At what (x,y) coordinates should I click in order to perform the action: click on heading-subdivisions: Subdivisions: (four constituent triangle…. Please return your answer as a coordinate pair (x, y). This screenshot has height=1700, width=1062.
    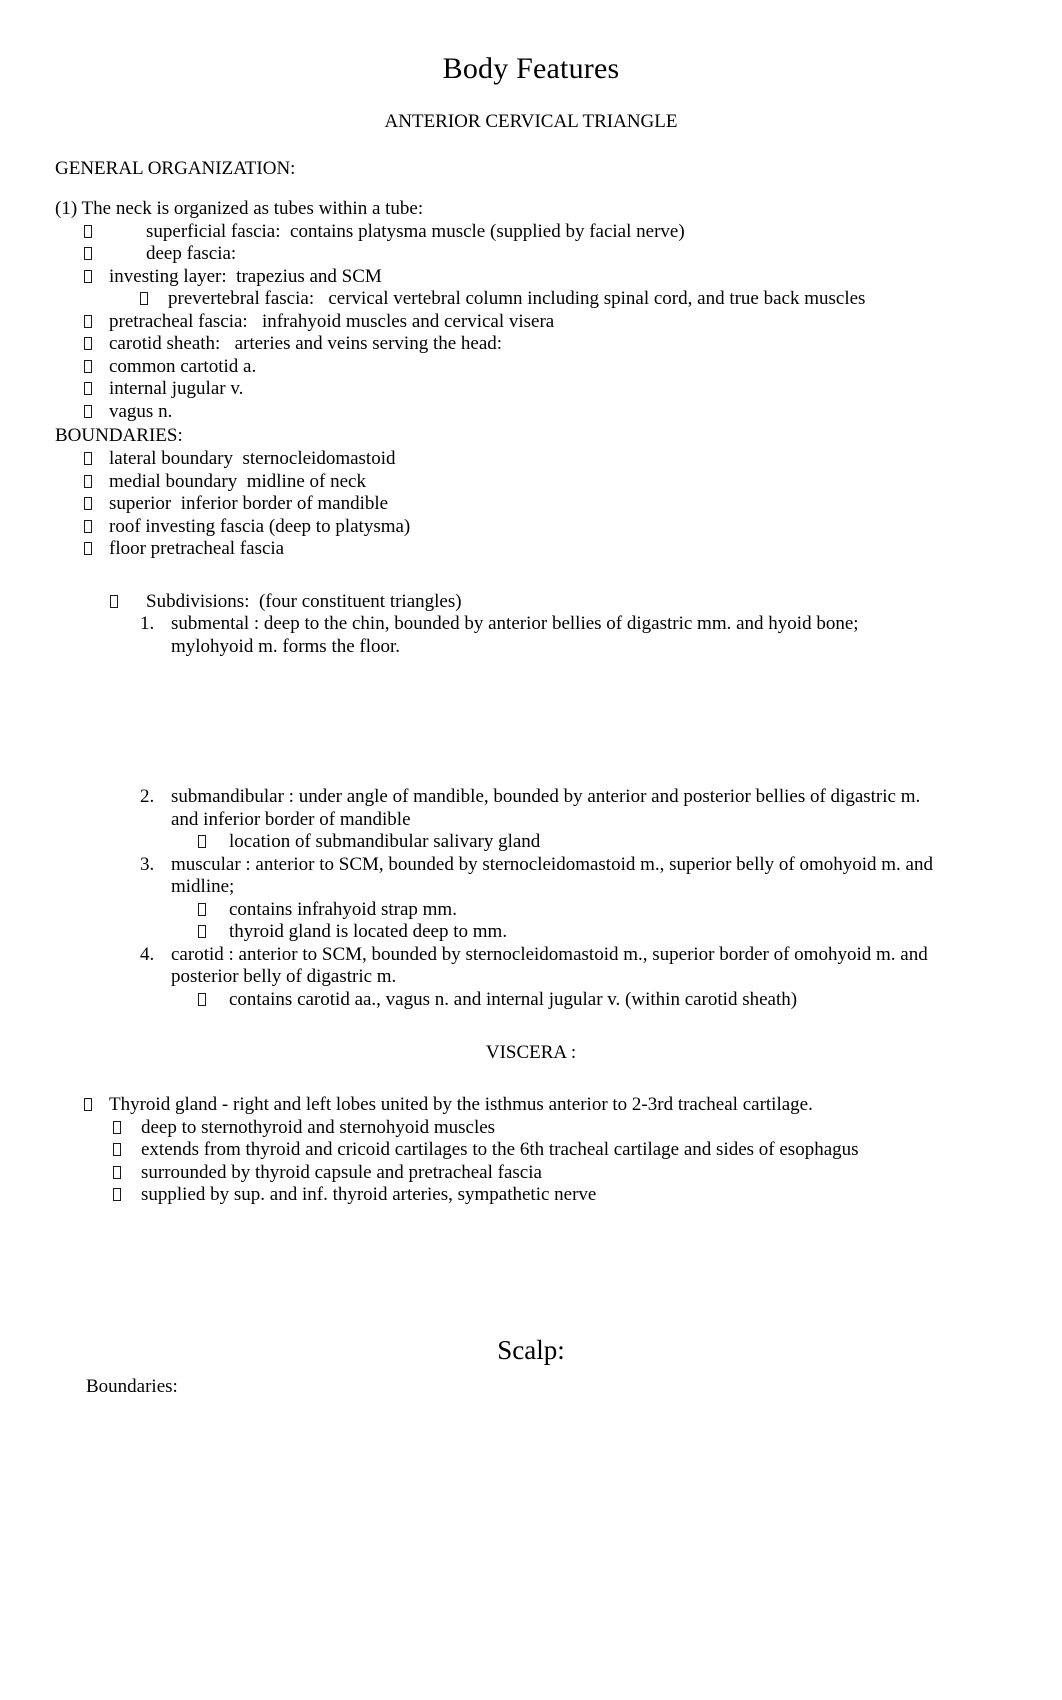
    Looking at the image, I should click on (531, 602).